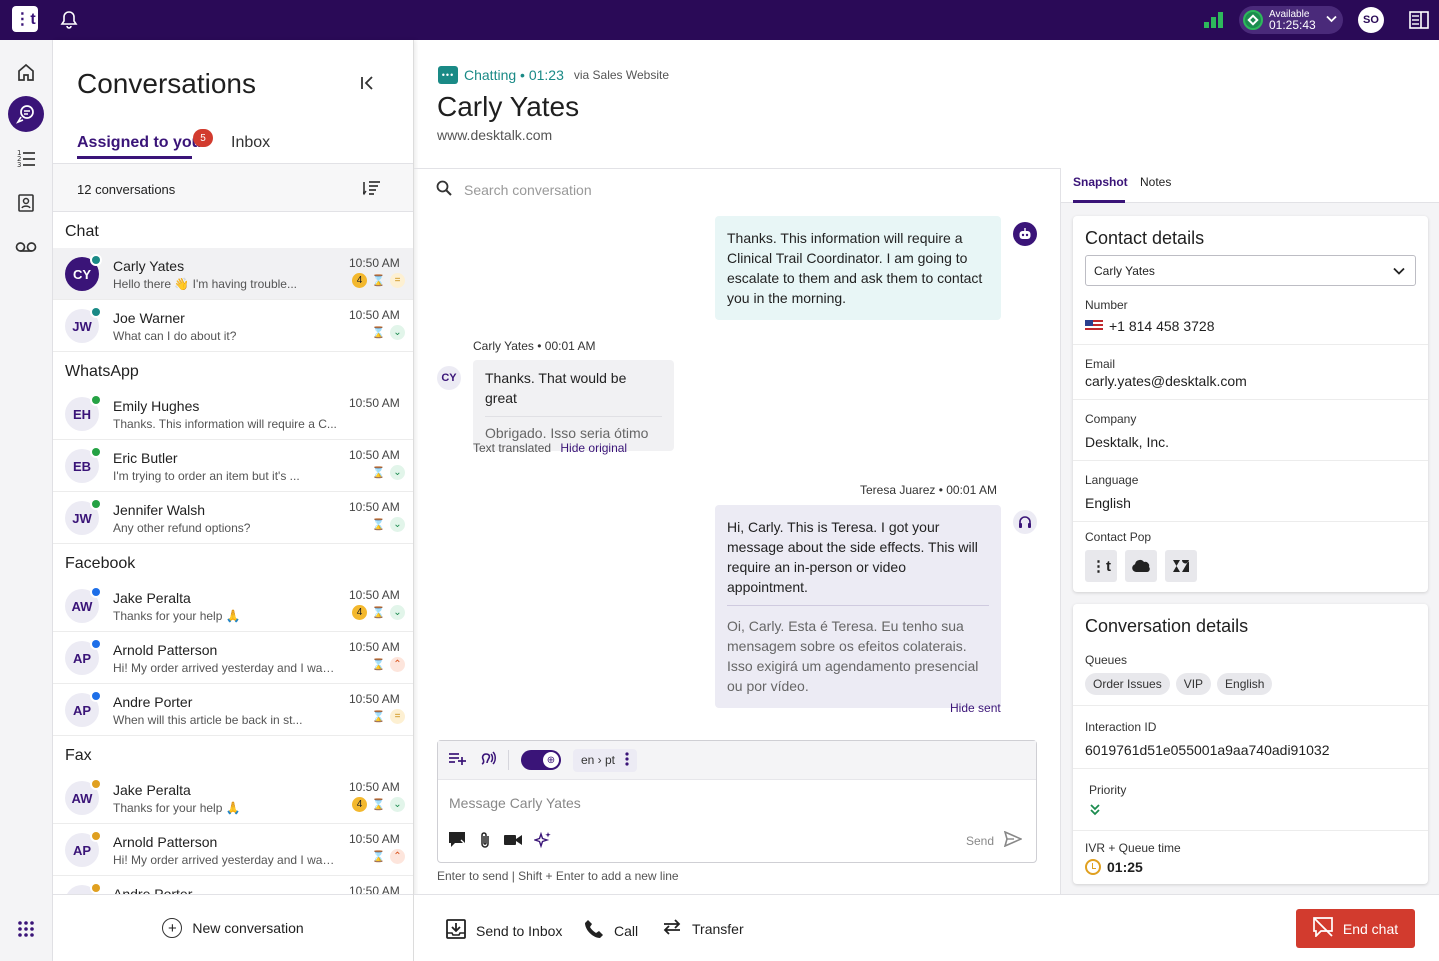  I want to click on customer-avatar: CY, so click(449, 378).